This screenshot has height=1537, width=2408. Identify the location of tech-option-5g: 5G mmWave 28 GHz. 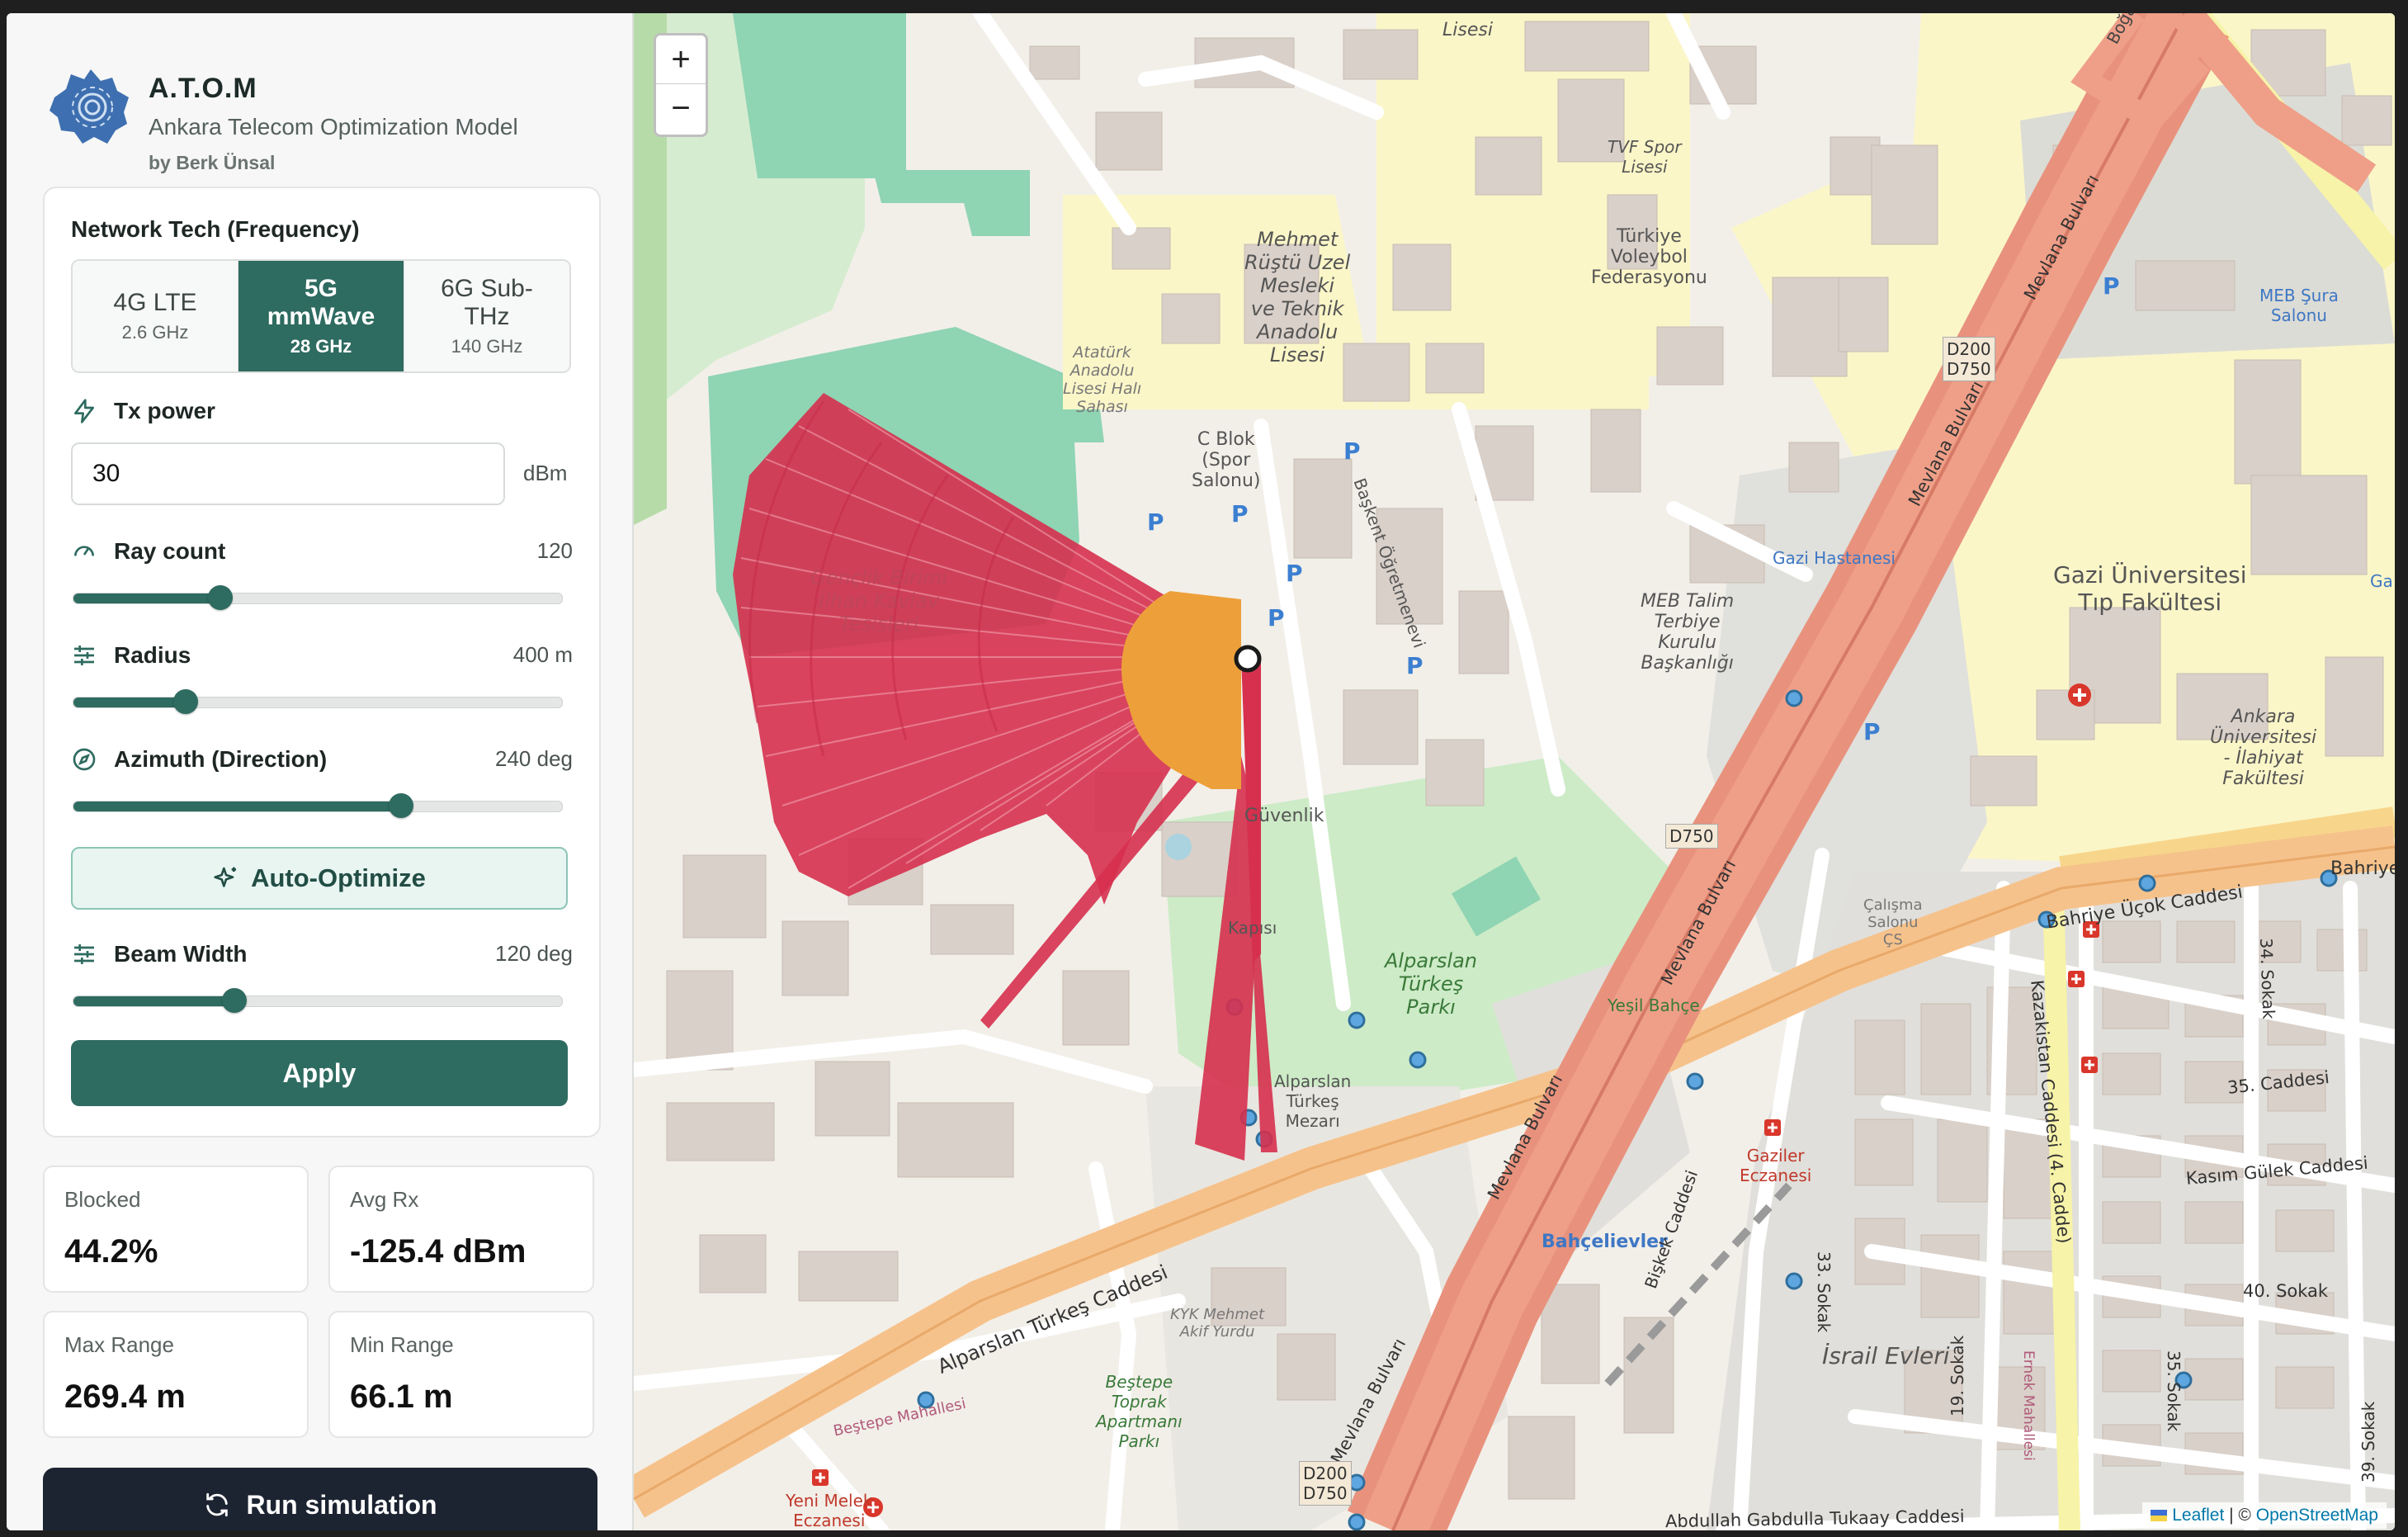
(321, 316).